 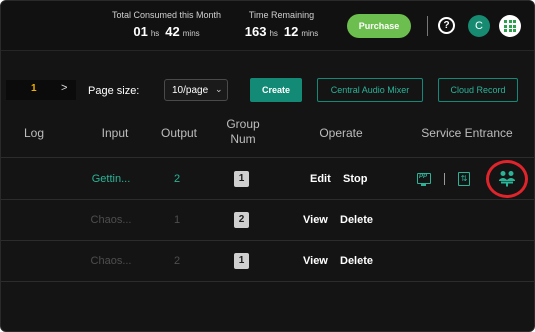 I want to click on header-divider, so click(x=427, y=26).